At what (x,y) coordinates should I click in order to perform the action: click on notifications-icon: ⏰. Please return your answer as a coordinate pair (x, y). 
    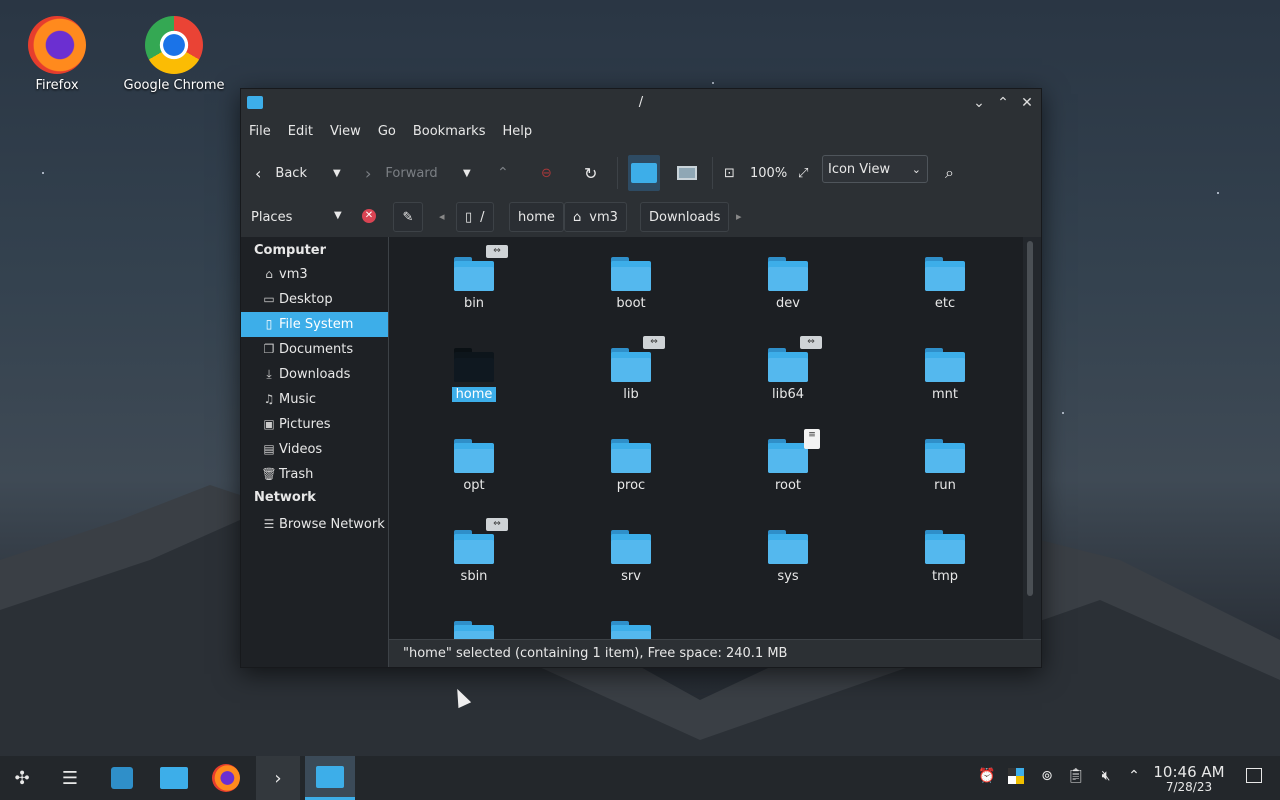
    Looking at the image, I should click on (987, 778).